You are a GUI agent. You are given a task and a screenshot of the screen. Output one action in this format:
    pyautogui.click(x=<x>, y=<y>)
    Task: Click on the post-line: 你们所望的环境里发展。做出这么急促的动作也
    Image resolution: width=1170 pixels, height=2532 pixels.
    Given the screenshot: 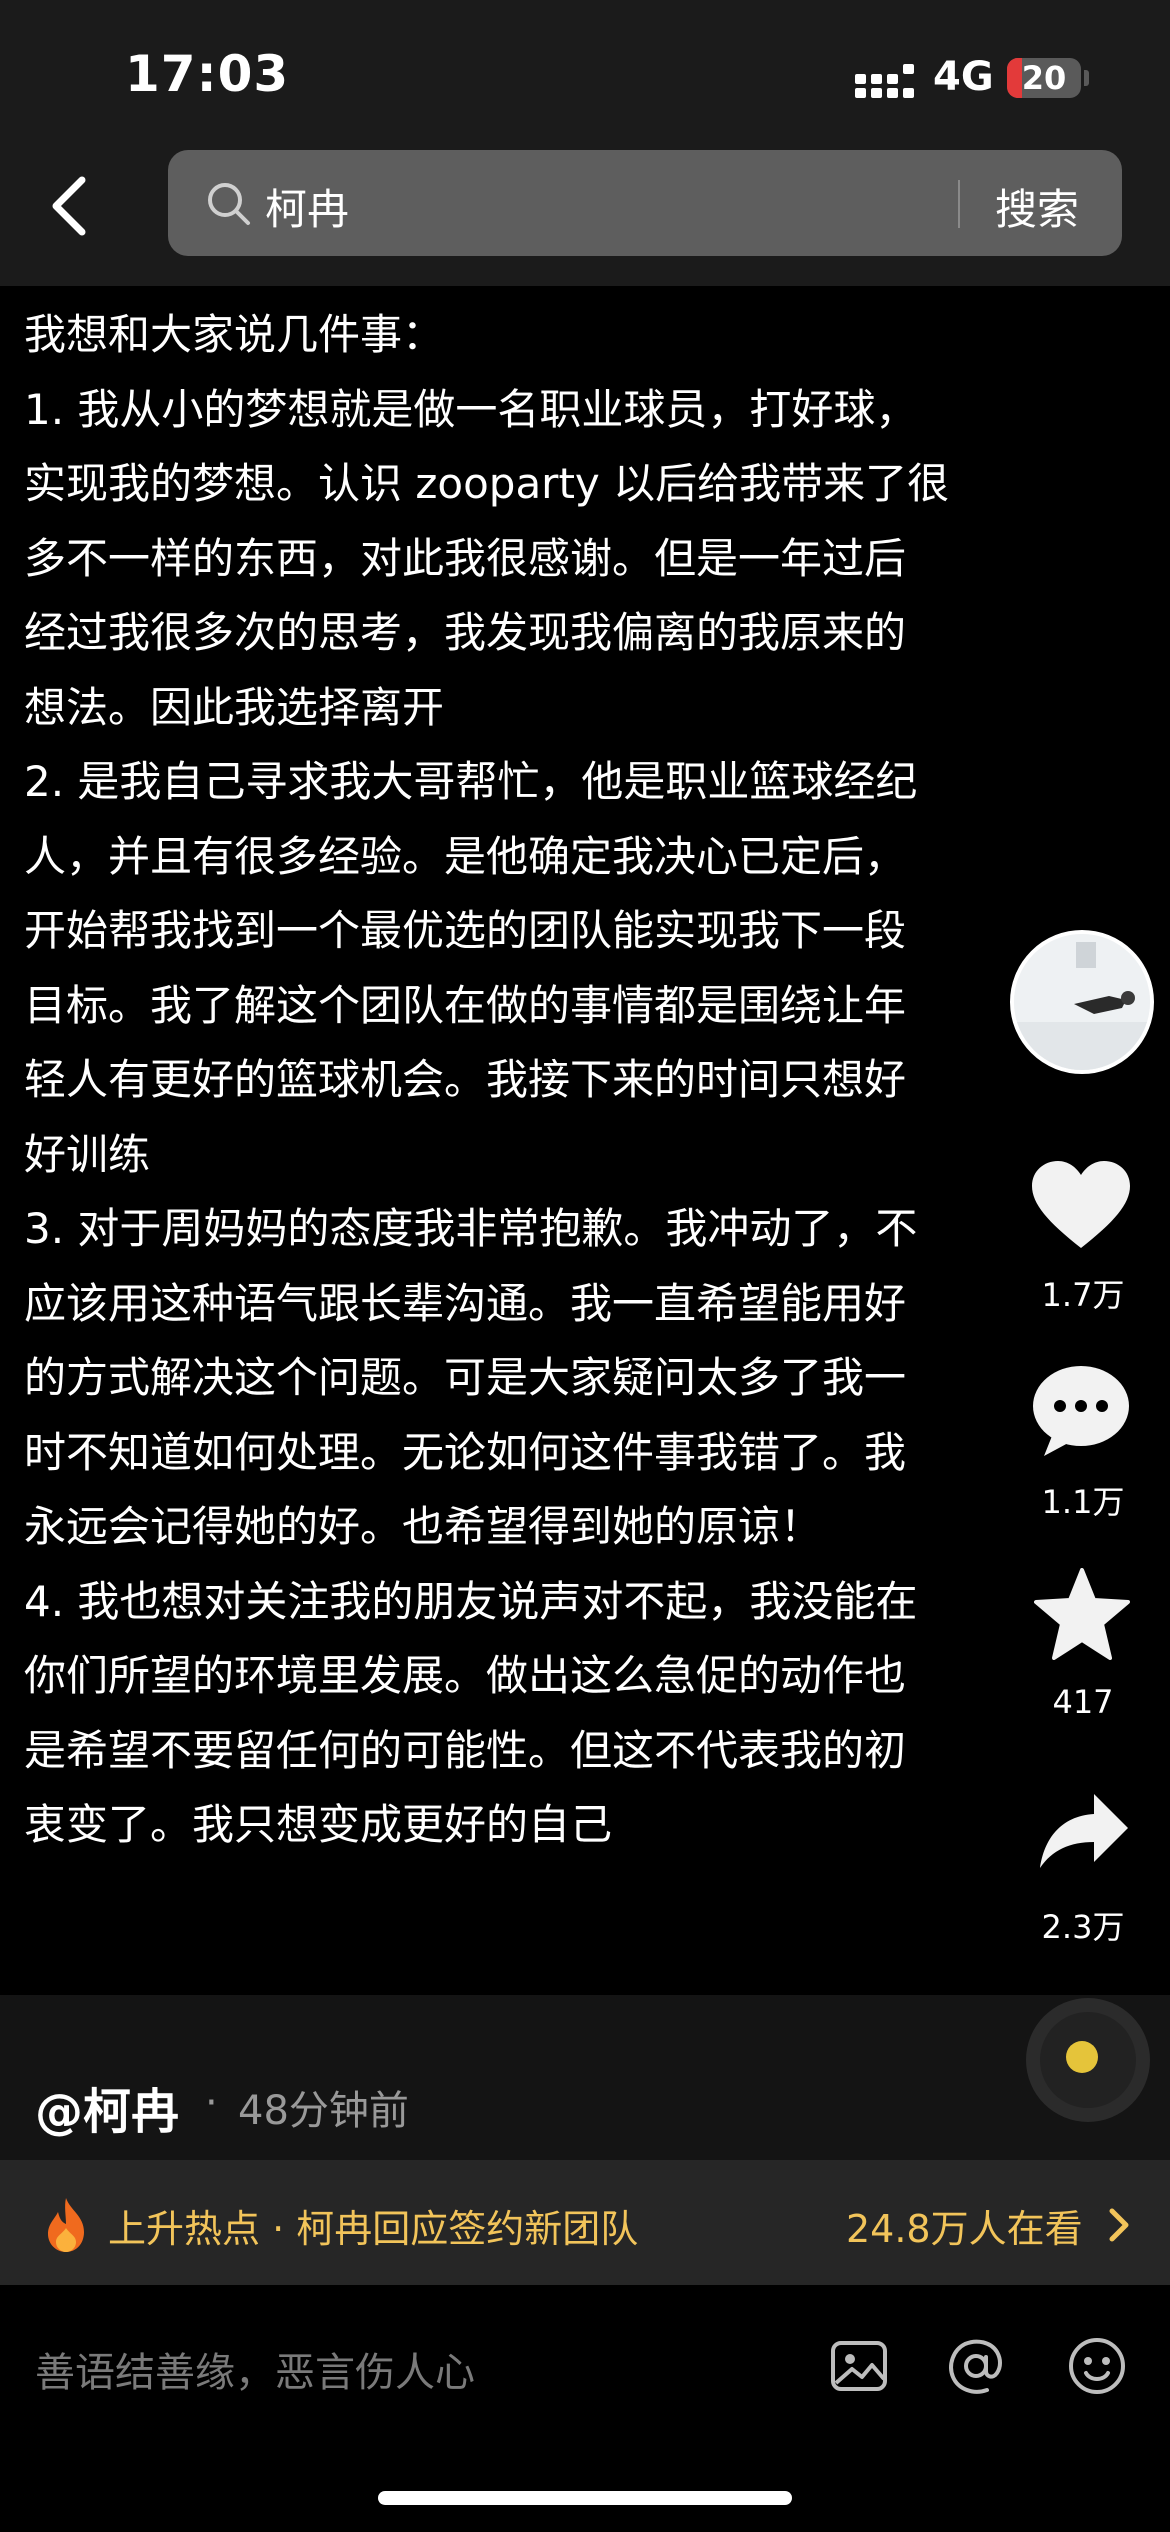 What is the action you would take?
    pyautogui.click(x=465, y=1675)
    